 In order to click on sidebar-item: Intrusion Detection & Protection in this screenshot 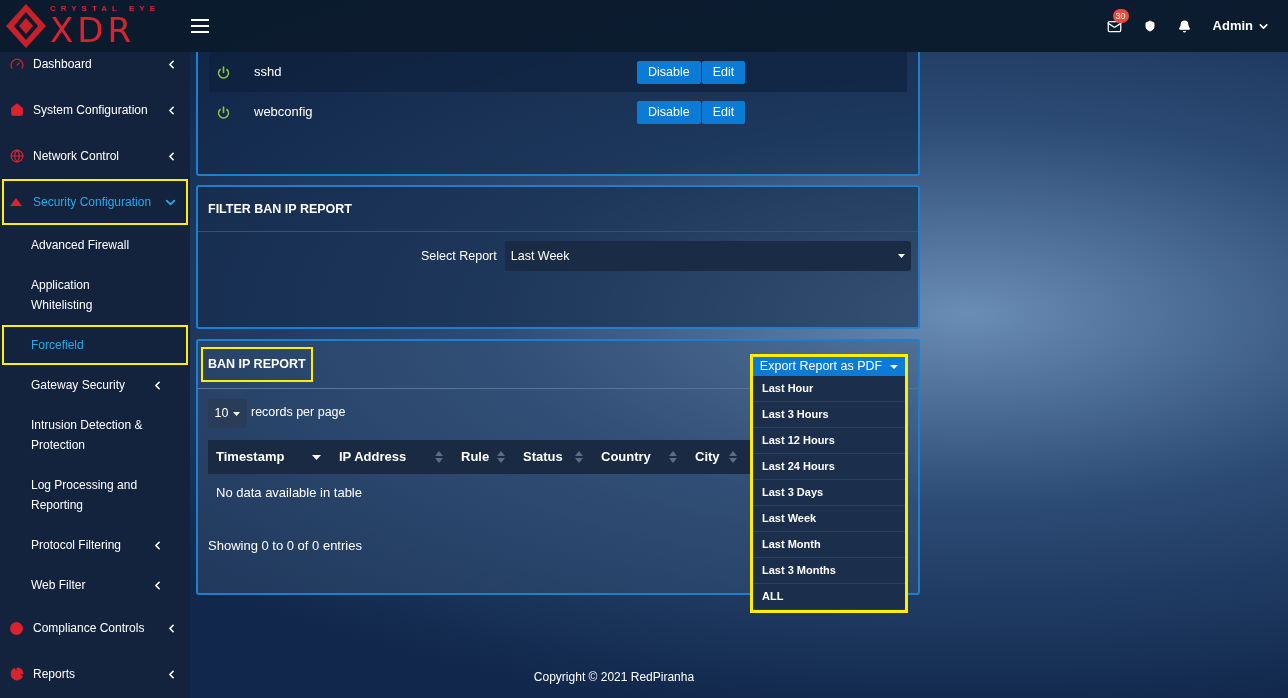, I will do `click(95, 435)`.